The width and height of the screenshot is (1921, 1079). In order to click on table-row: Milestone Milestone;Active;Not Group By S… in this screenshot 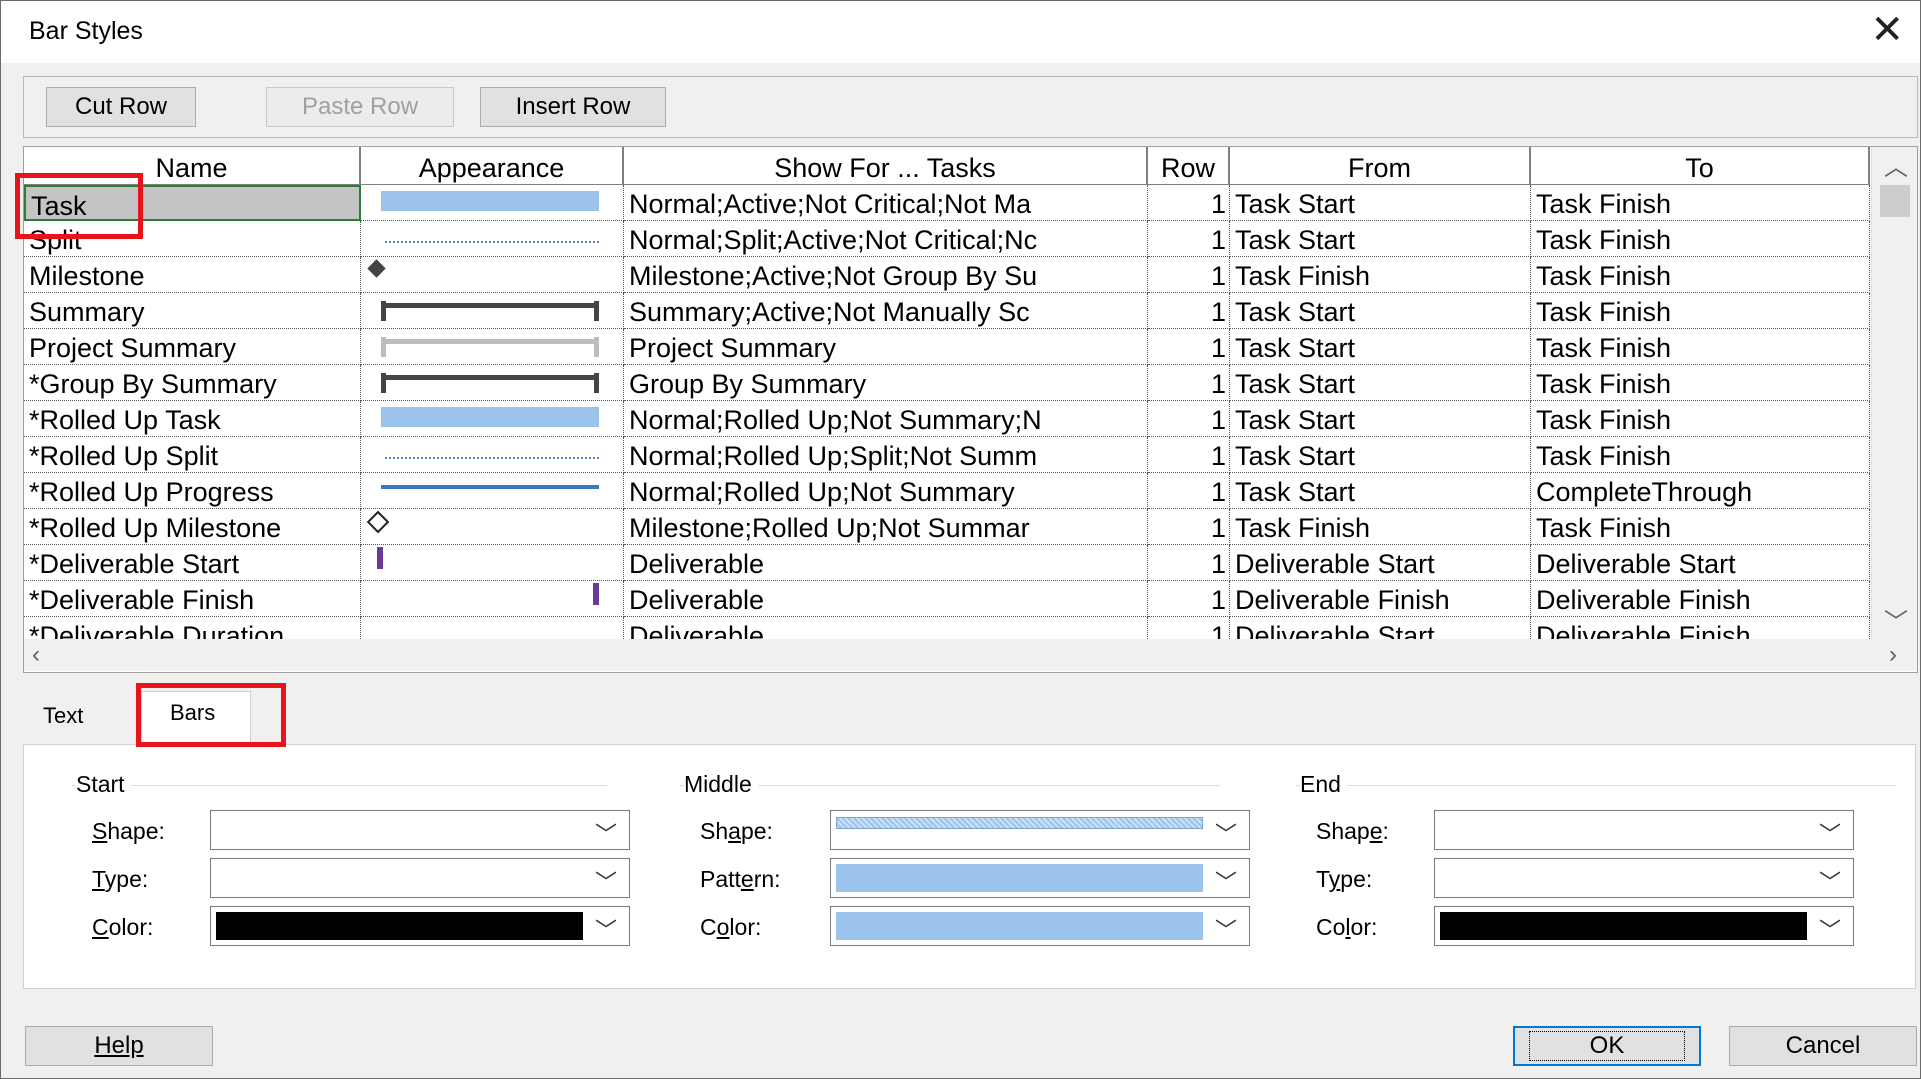, I will do `click(947, 275)`.